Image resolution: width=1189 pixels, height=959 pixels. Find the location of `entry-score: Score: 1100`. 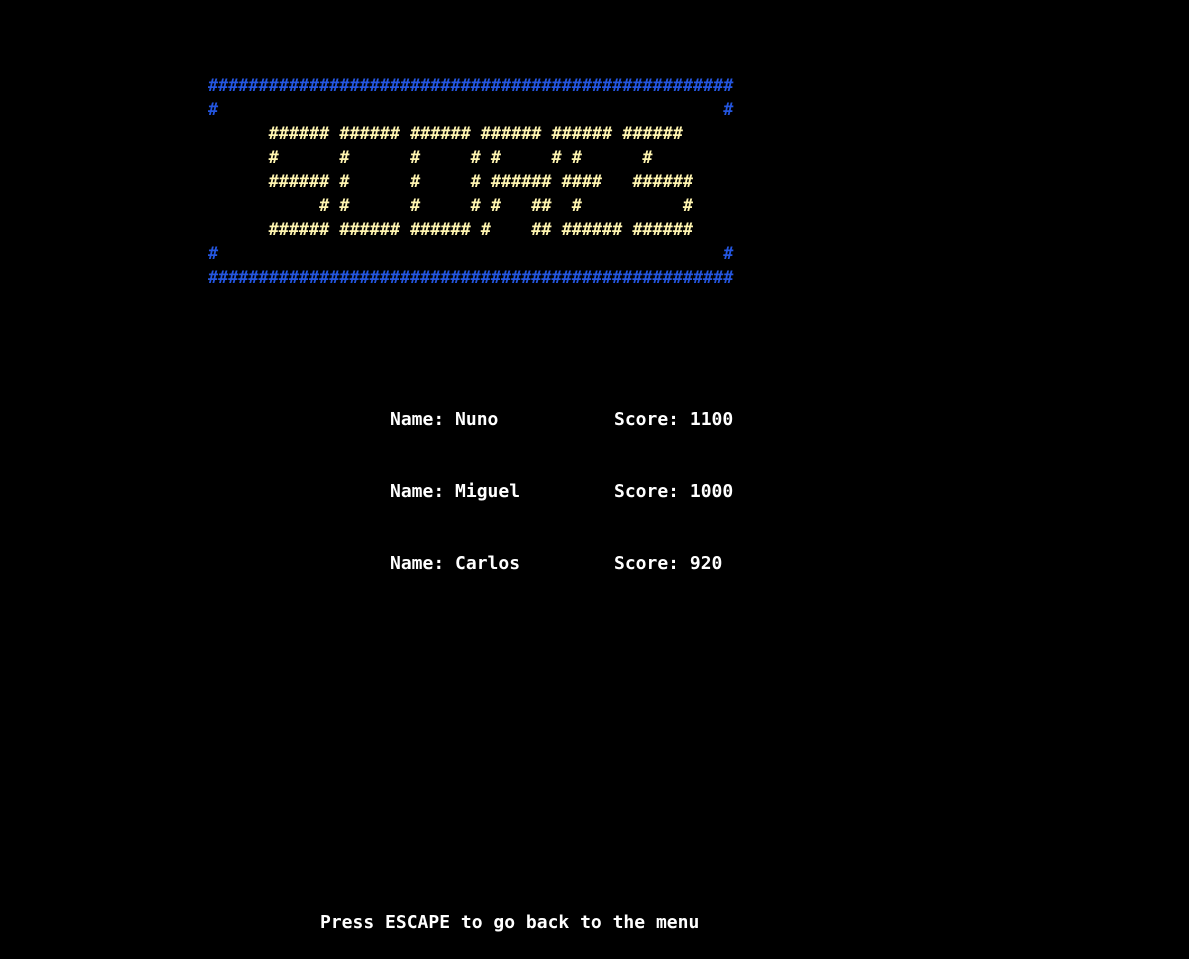

entry-score: Score: 1100 is located at coordinates (673, 420).